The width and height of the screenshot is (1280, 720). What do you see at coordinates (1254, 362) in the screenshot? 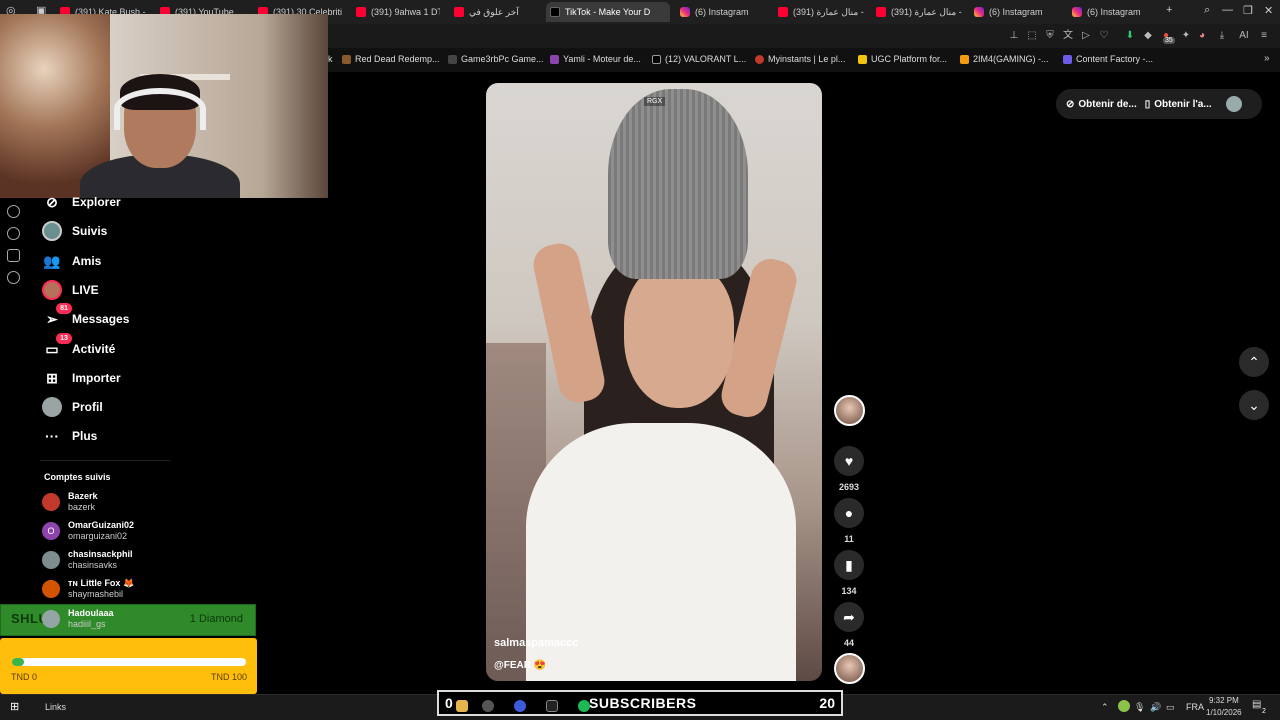
I see `previous-video-button: ⌃` at bounding box center [1254, 362].